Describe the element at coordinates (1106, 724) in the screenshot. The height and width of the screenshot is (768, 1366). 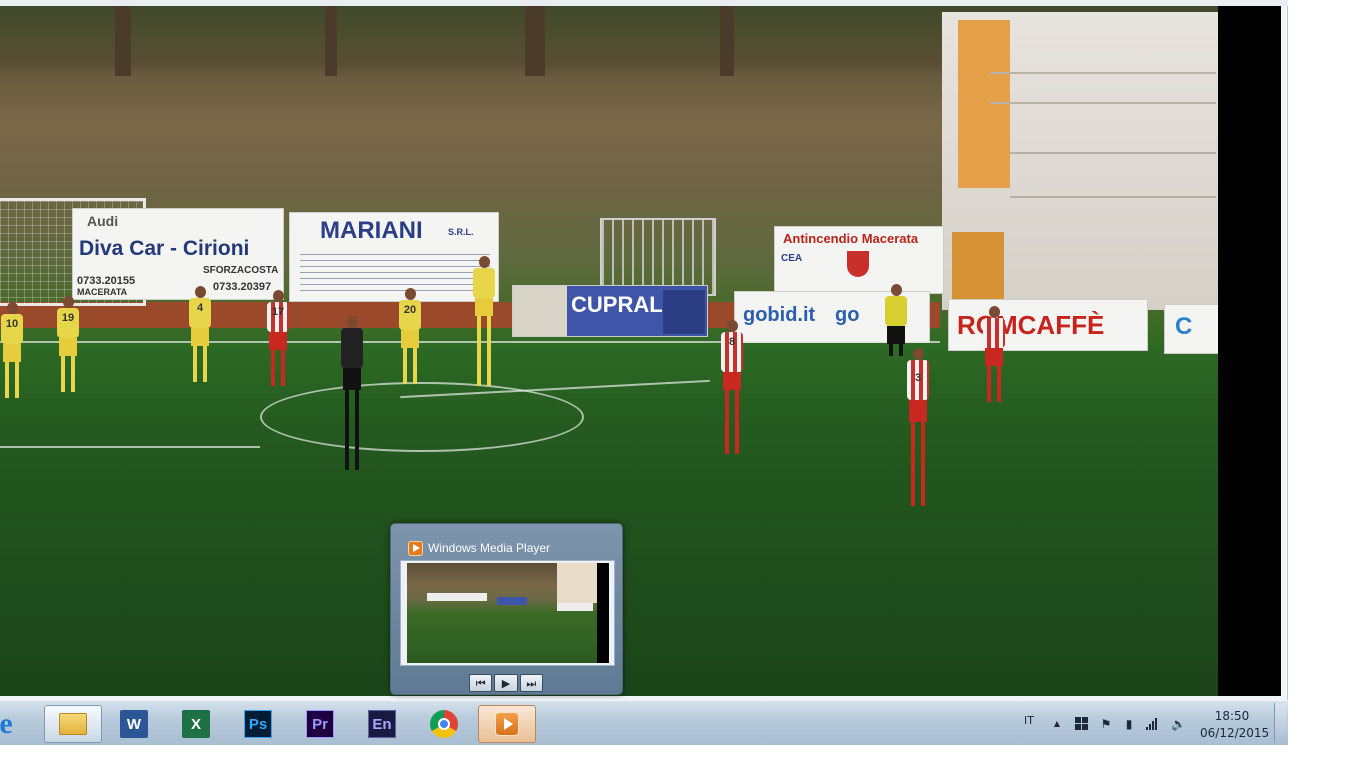
I see `action-center-flag-icon: ⚑` at that location.